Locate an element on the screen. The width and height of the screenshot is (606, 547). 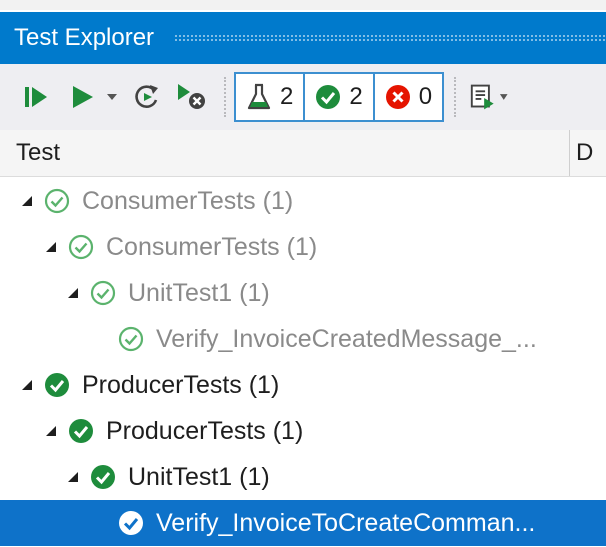
title-bar: Test Explorer is located at coordinates (303, 38).